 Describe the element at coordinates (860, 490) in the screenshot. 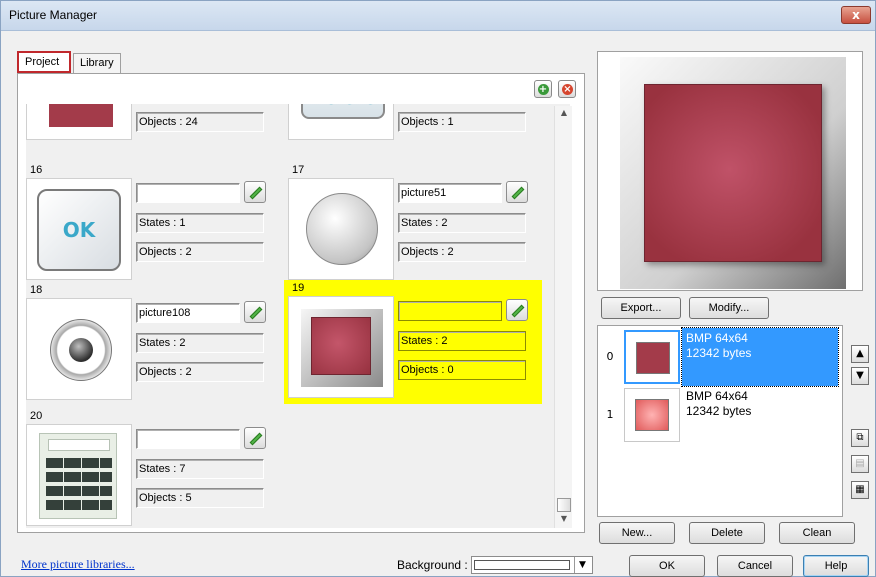

I see `checker-state-icon: ▦` at that location.